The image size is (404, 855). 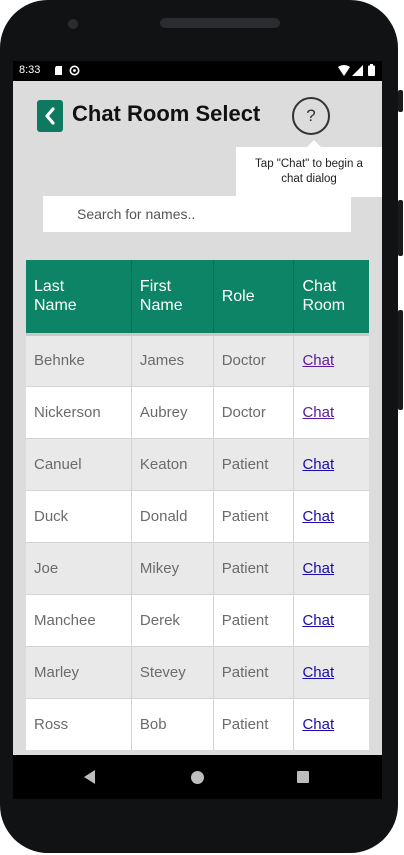 What do you see at coordinates (172, 724) in the screenshot?
I see `cell-first-name: Bob` at bounding box center [172, 724].